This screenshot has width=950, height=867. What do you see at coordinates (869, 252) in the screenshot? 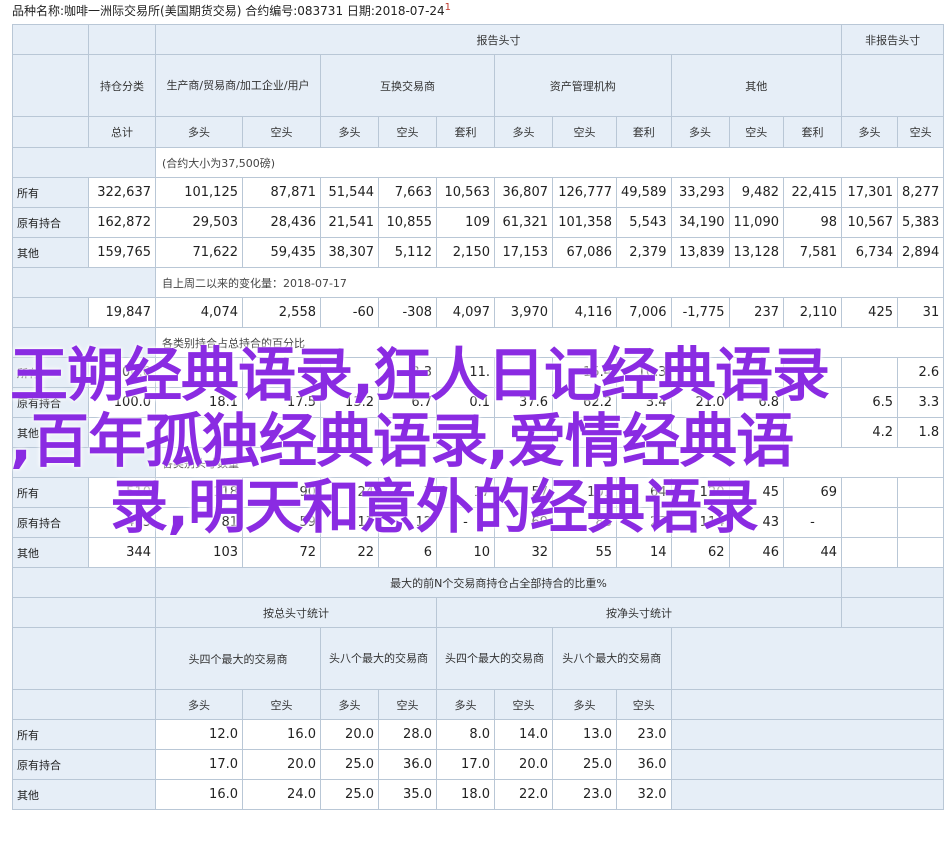
I see `table-cell: 6,734` at bounding box center [869, 252].